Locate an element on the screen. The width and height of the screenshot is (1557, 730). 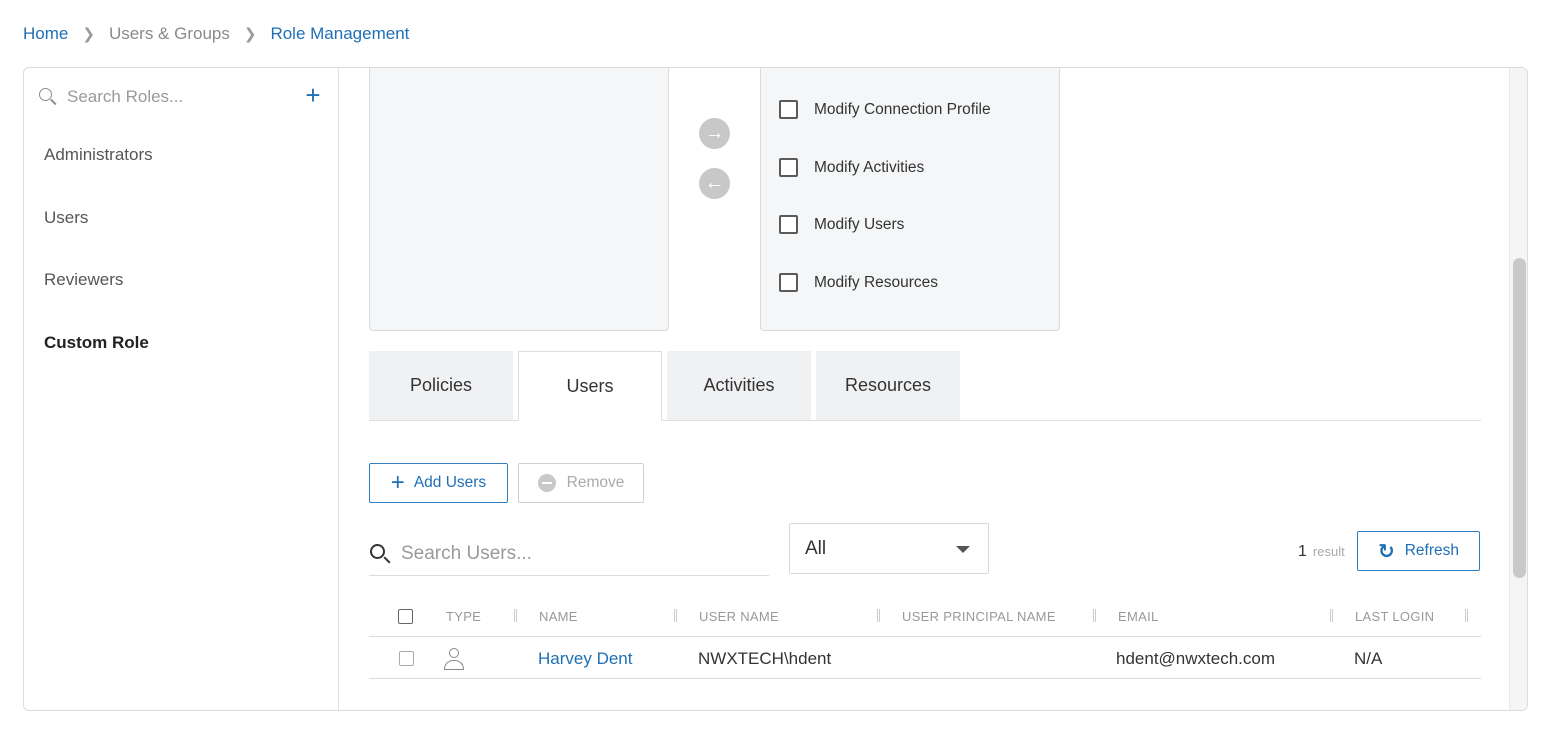
sidebar-item-users: Users is located at coordinates (66, 218).